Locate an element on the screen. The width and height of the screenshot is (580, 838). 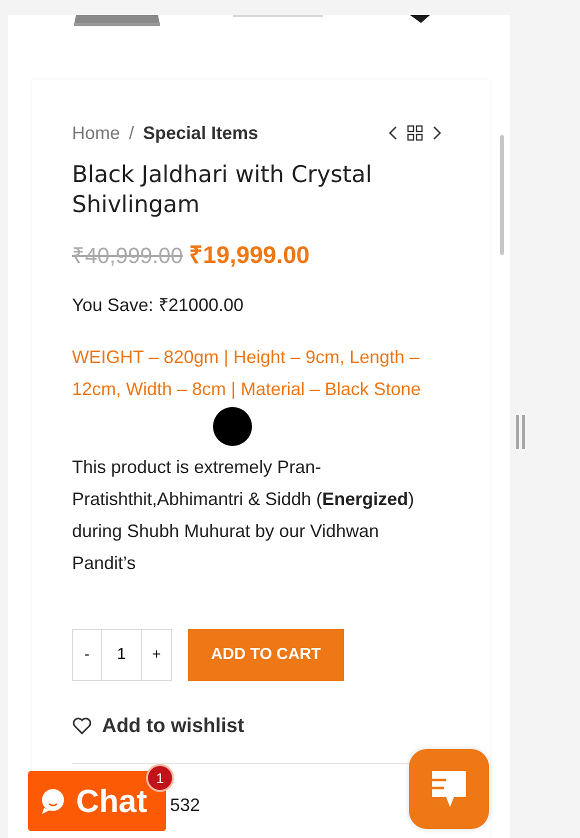
increase-button: + is located at coordinates (156, 655).